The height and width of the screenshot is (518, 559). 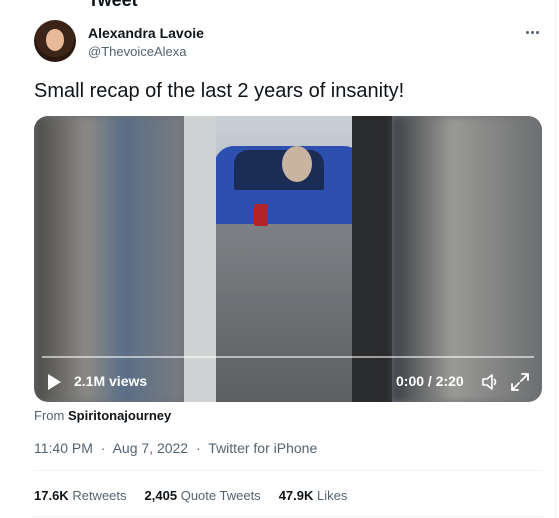 I want to click on quote-tweets-stat: 2,405 Quote Tweets, so click(x=203, y=495).